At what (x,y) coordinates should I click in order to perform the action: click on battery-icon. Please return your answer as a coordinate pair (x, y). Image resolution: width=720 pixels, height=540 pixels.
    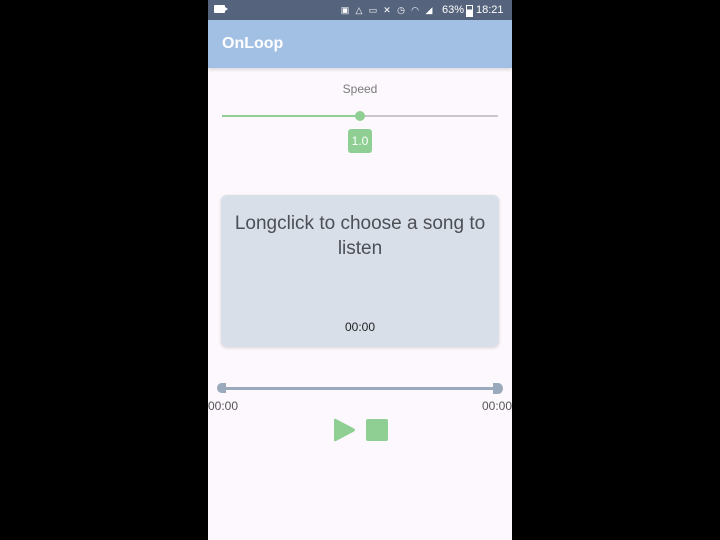
    Looking at the image, I should click on (469, 11).